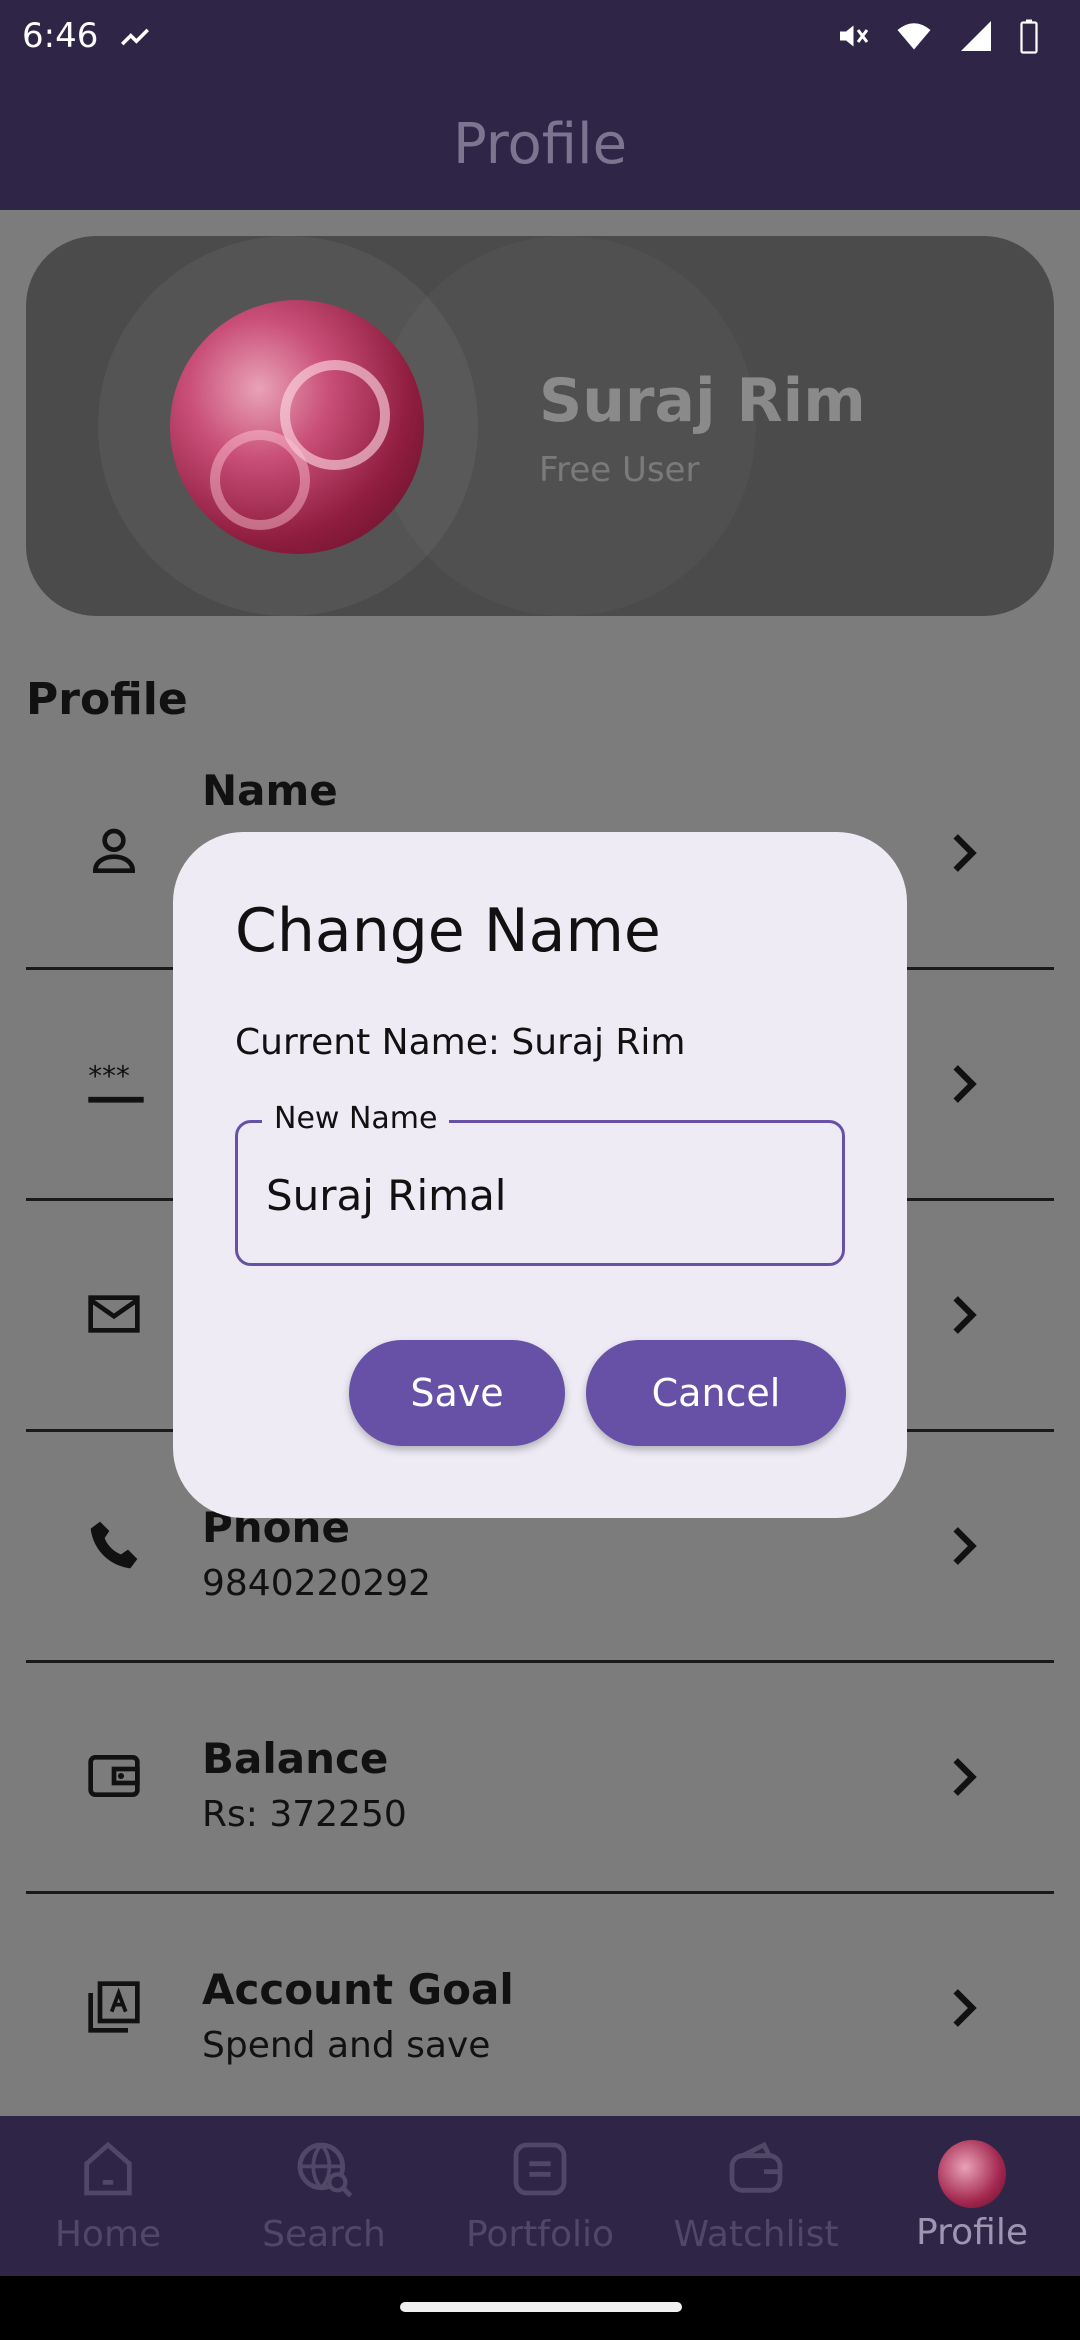 The width and height of the screenshot is (1080, 2340). What do you see at coordinates (756, 2234) in the screenshot?
I see `nav-label: Watchlist` at bounding box center [756, 2234].